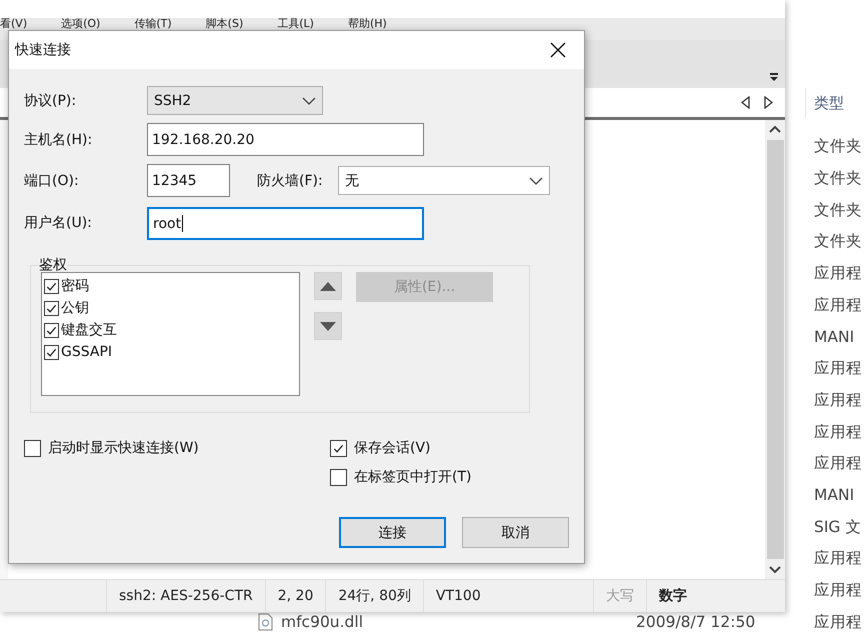 Image resolution: width=865 pixels, height=638 pixels. What do you see at coordinates (619, 596) in the screenshot?
I see `status-field: 大写` at bounding box center [619, 596].